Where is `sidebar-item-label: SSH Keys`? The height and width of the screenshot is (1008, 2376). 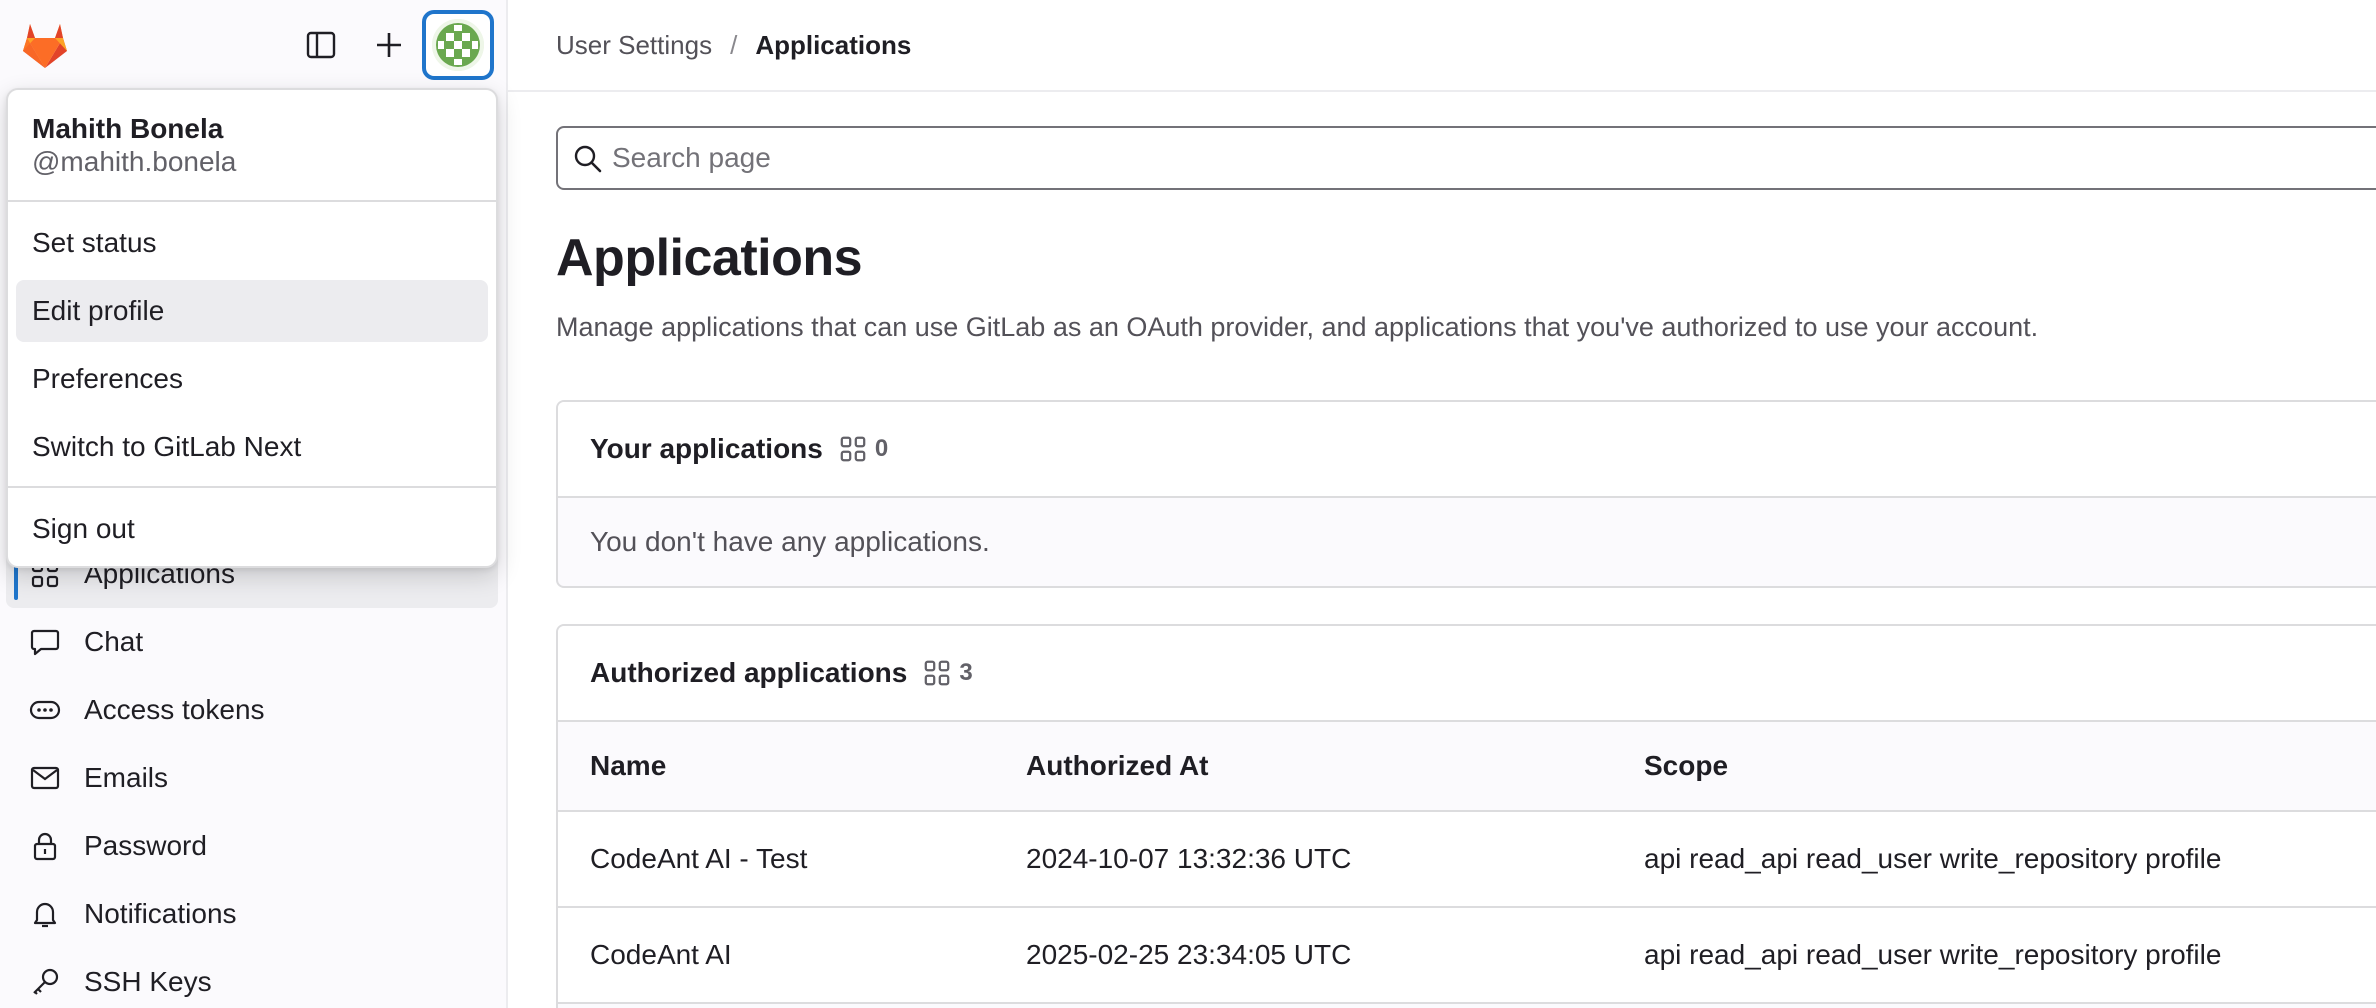
sidebar-item-label: SSH Keys is located at coordinates (148, 981).